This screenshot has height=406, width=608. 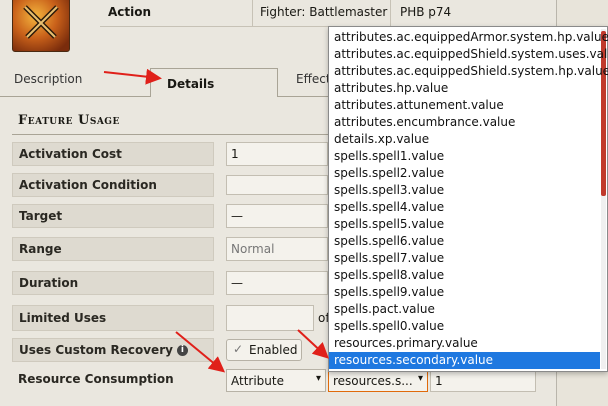 What do you see at coordinates (389, 258) in the screenshot?
I see `dropdown-option-label: spells.spell7.value` at bounding box center [389, 258].